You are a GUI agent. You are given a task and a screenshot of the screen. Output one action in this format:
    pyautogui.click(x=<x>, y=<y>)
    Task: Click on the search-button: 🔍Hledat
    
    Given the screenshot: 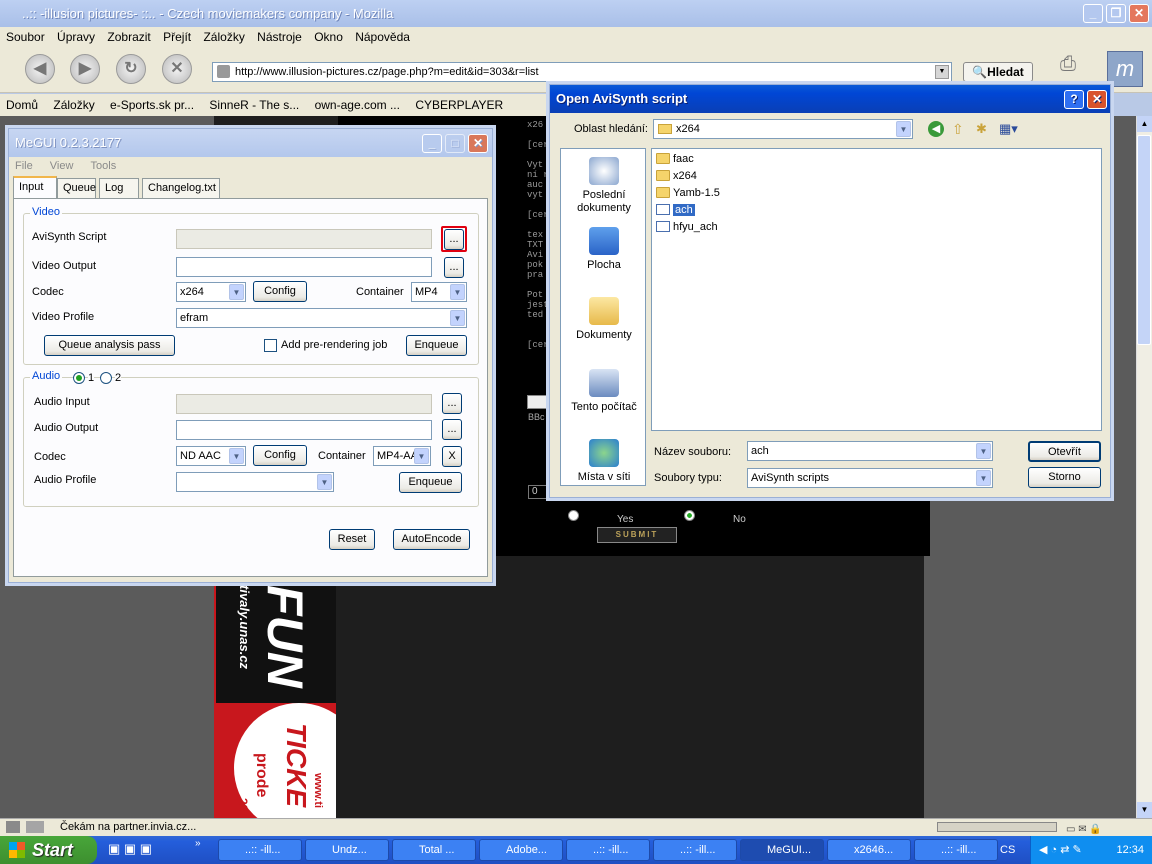 What is the action you would take?
    pyautogui.click(x=998, y=72)
    